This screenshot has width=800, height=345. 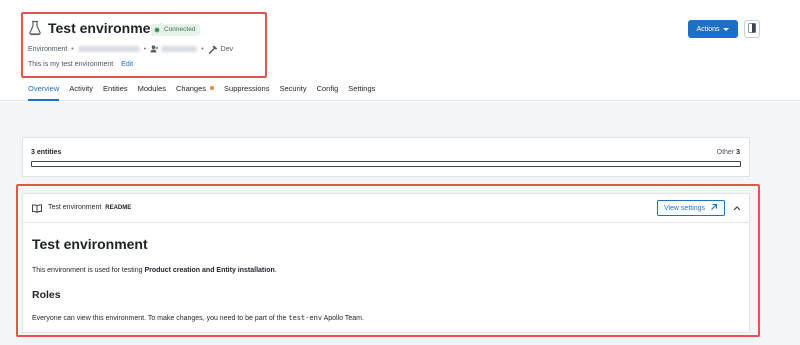 I want to click on tab-security: Security, so click(x=292, y=91).